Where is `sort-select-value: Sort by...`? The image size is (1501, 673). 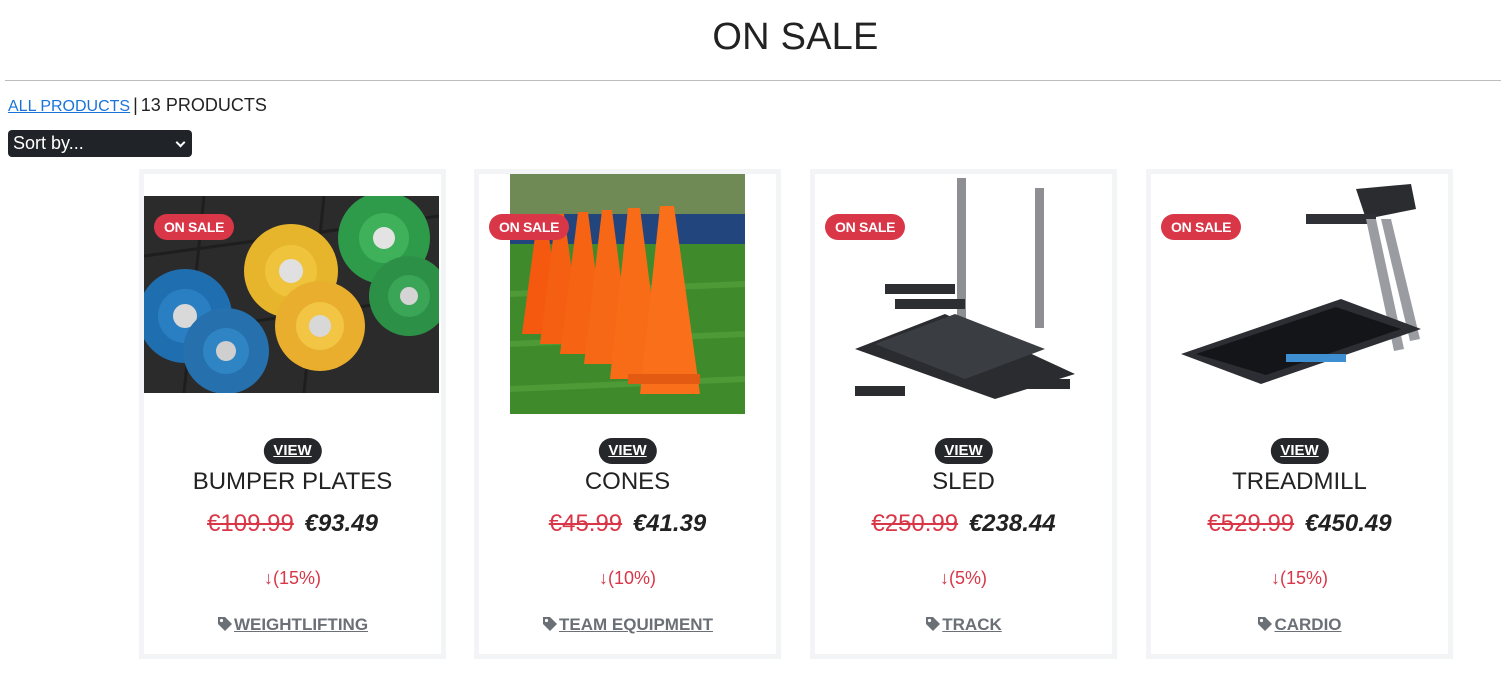 sort-select-value: Sort by... is located at coordinates (48, 143).